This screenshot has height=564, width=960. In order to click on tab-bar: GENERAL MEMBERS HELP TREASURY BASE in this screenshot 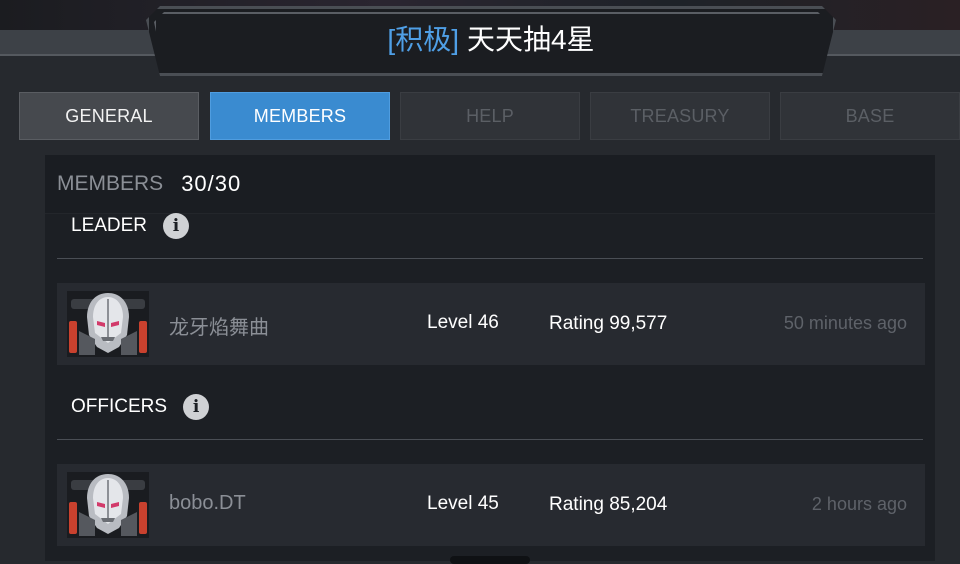, I will do `click(489, 117)`.